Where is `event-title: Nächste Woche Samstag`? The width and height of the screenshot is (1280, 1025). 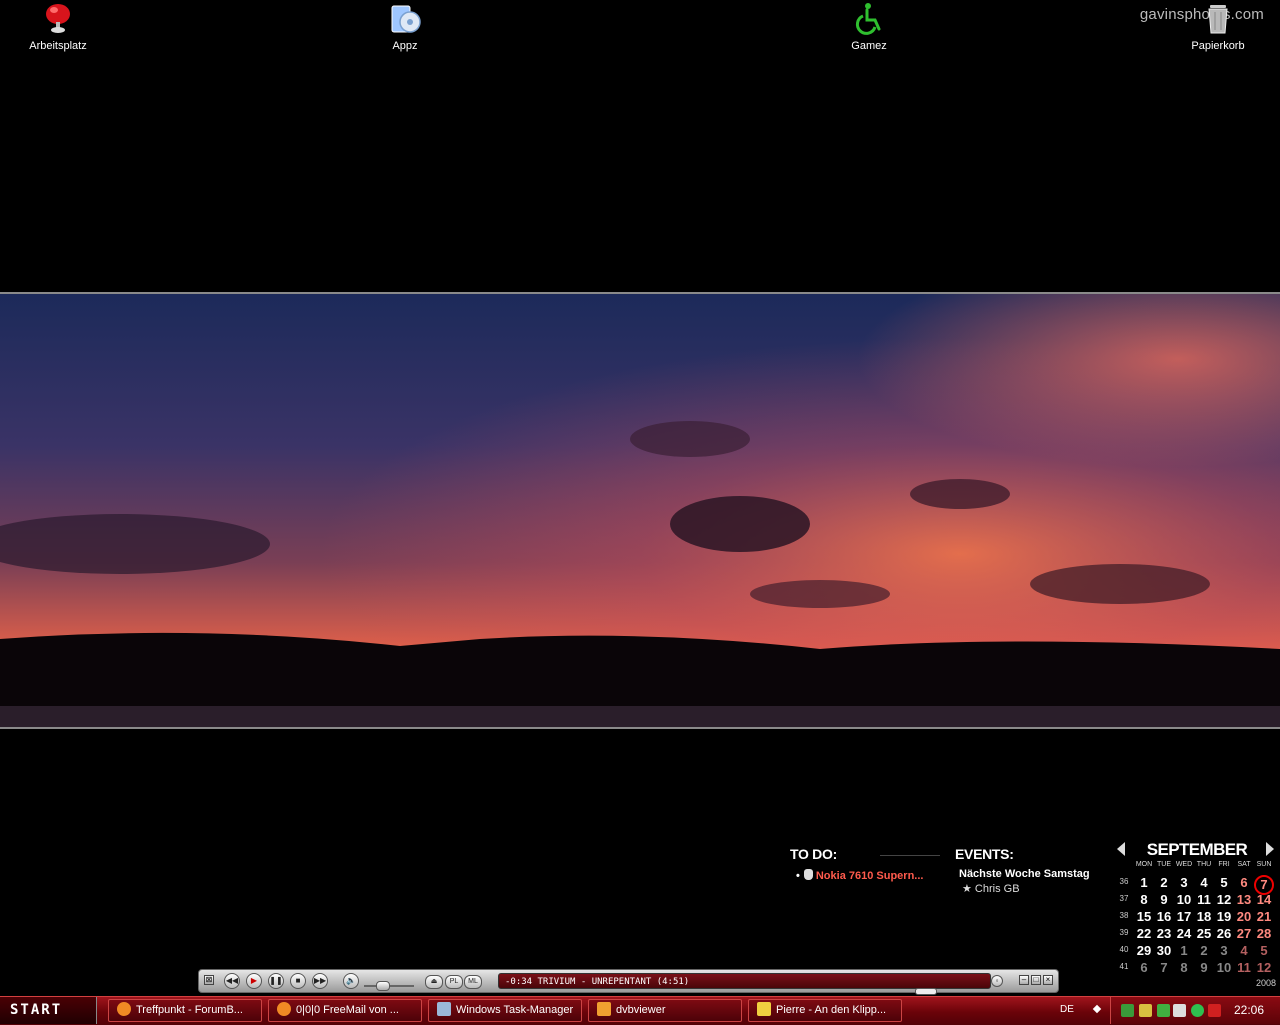 event-title: Nächste Woche Samstag is located at coordinates (1024, 874).